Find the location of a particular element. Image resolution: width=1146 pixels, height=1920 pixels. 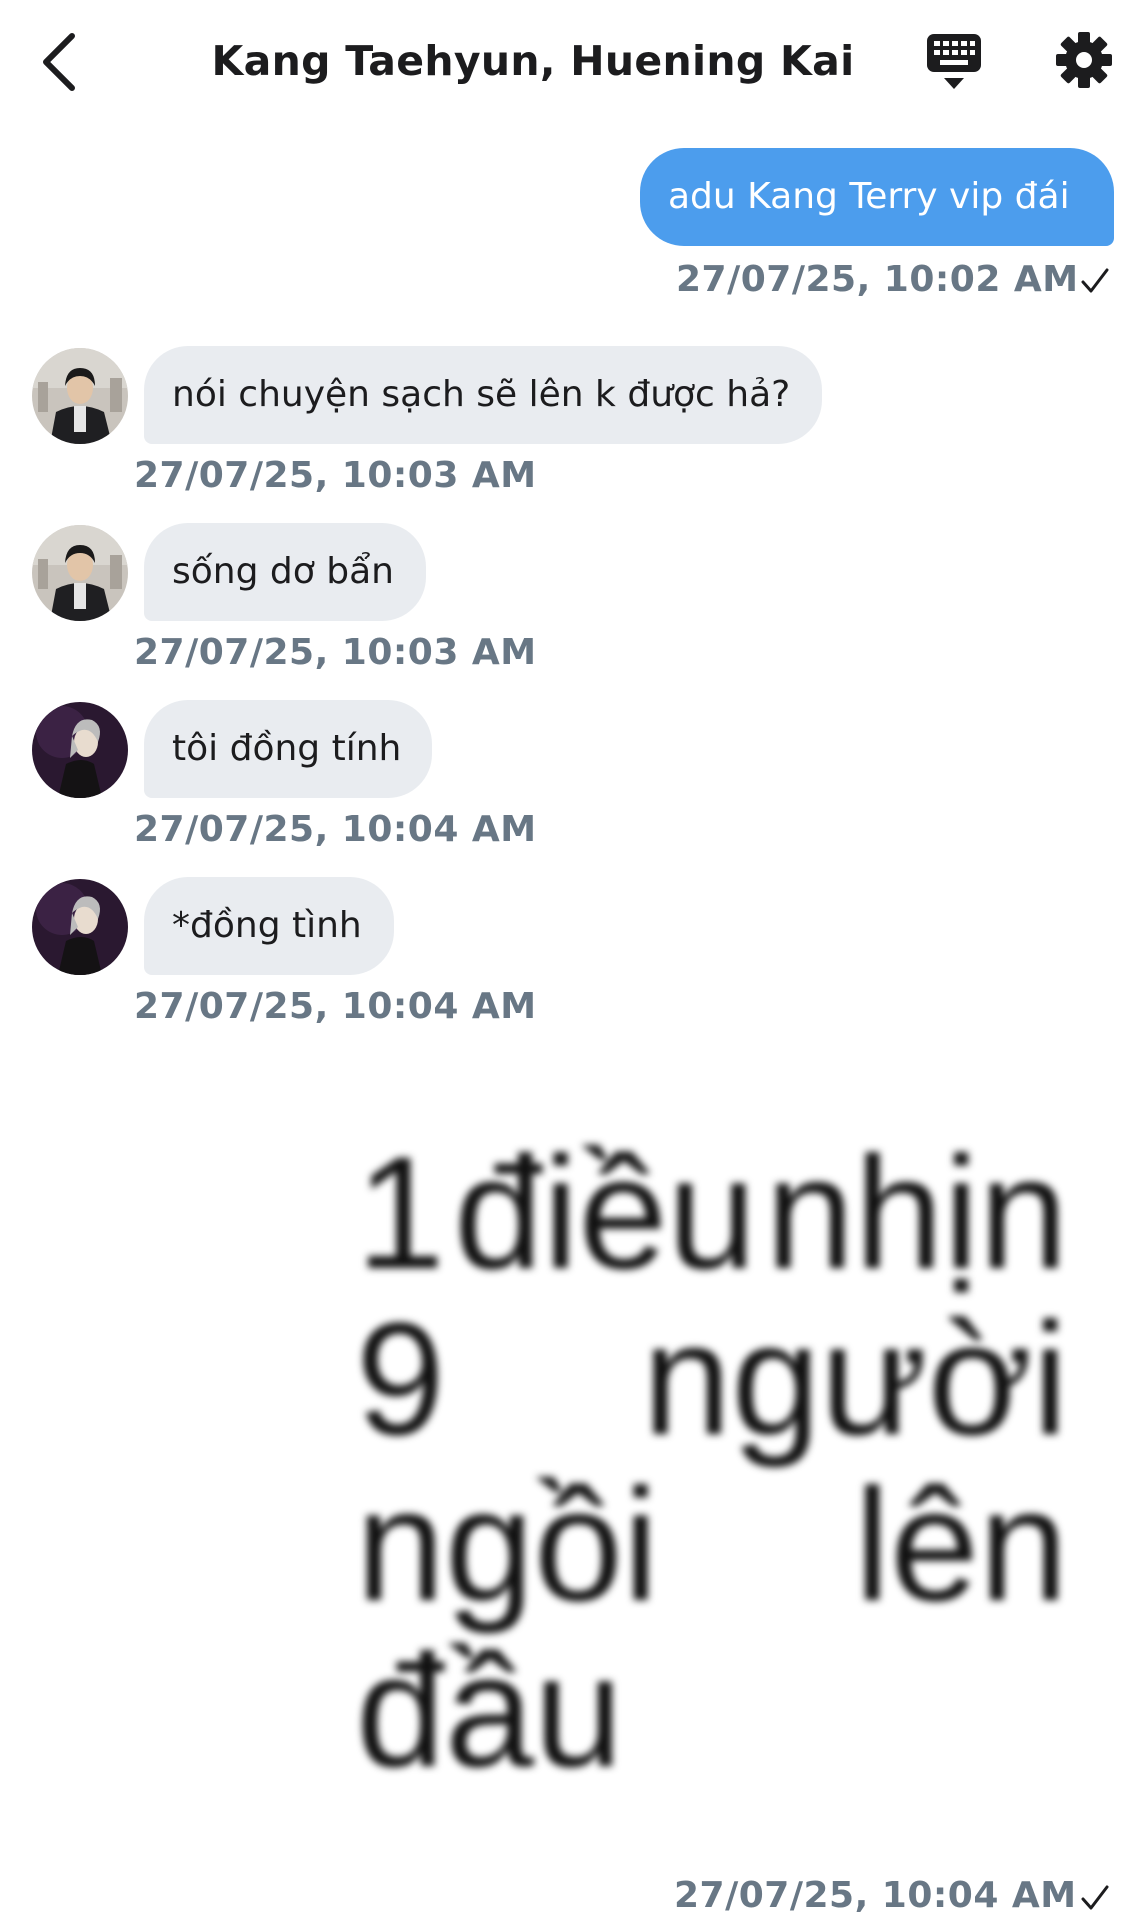

incoming-message-bubble: nói chuyện sạch sẽ lên k được hả? is located at coordinates (483, 395).